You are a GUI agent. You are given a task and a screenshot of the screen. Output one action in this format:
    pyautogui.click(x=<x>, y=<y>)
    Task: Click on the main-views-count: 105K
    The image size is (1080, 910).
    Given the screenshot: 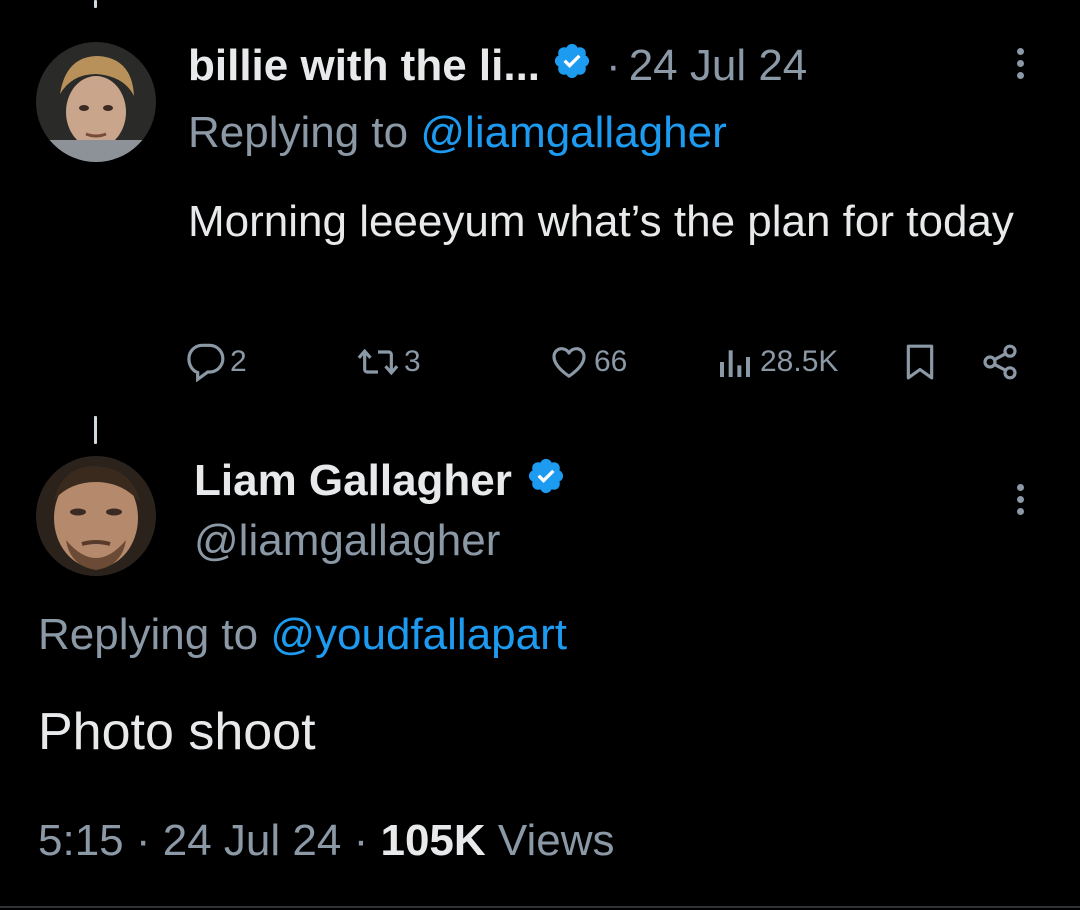 What is the action you would take?
    pyautogui.click(x=433, y=840)
    